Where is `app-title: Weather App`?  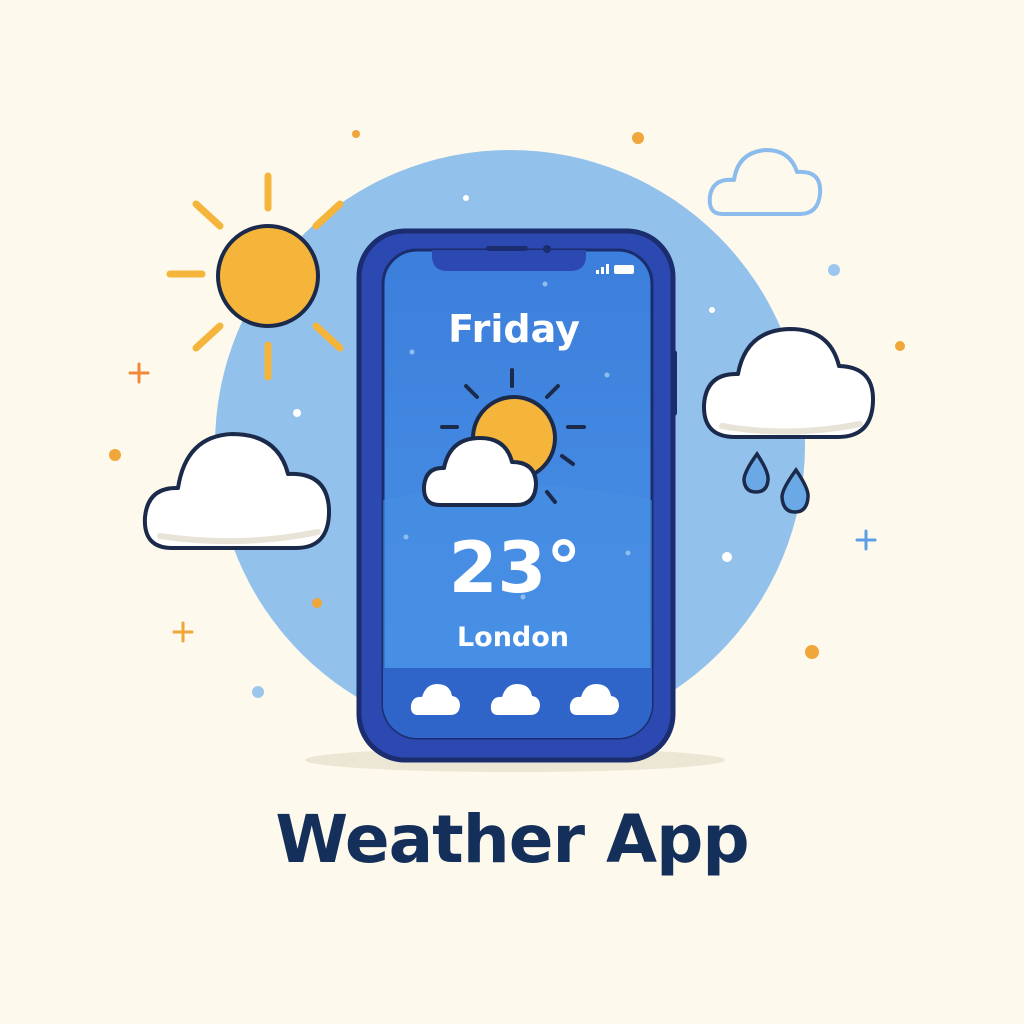
app-title: Weather App is located at coordinates (512, 839).